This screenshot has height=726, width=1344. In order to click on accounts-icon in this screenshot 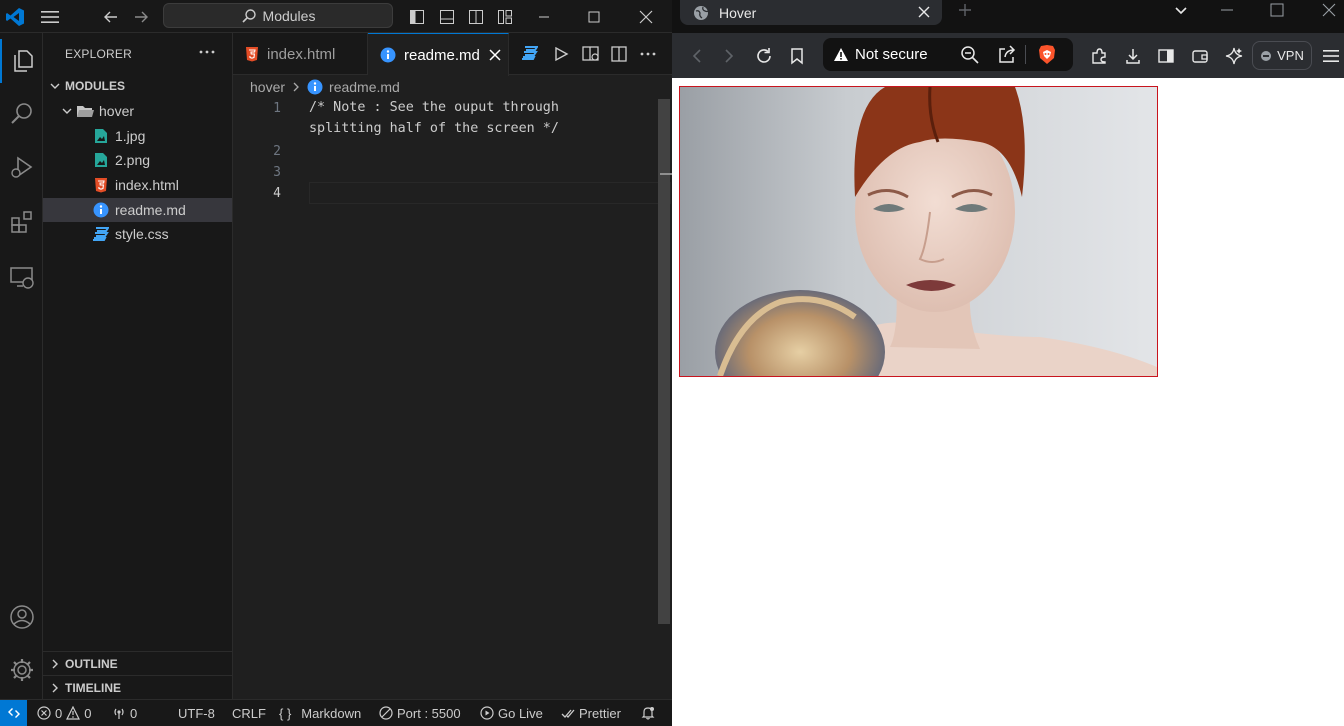, I will do `click(21, 617)`.